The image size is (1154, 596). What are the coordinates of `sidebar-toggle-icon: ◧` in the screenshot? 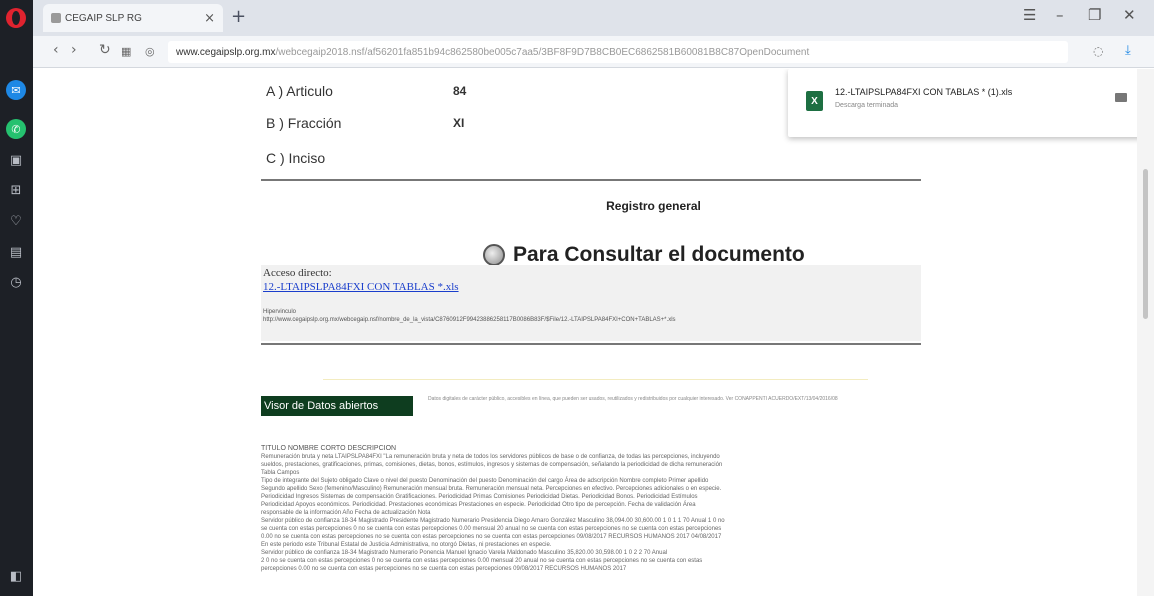 It's located at (16, 576).